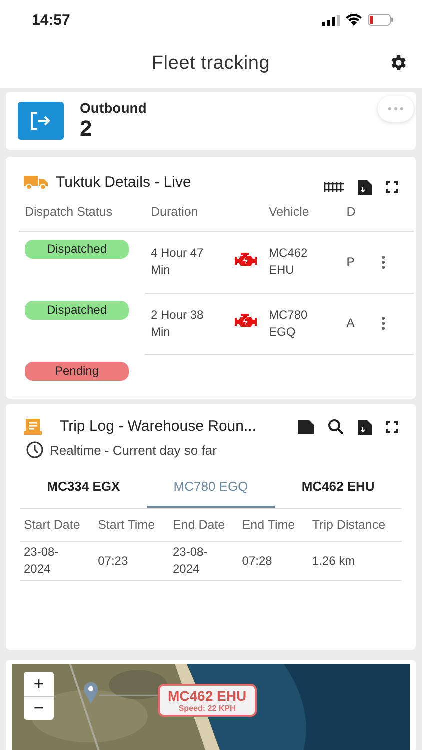 The height and width of the screenshot is (750, 422). What do you see at coordinates (207, 696) in the screenshot?
I see `vehicle-name: MC462 EHU` at bounding box center [207, 696].